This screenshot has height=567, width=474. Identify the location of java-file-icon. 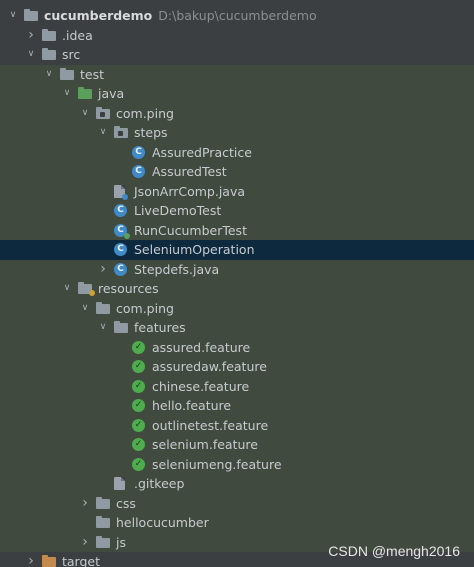
(121, 192).